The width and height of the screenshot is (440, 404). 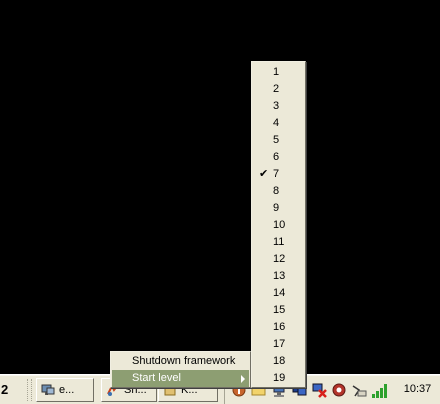 I want to click on start-level-item-4: 4, so click(x=278, y=123).